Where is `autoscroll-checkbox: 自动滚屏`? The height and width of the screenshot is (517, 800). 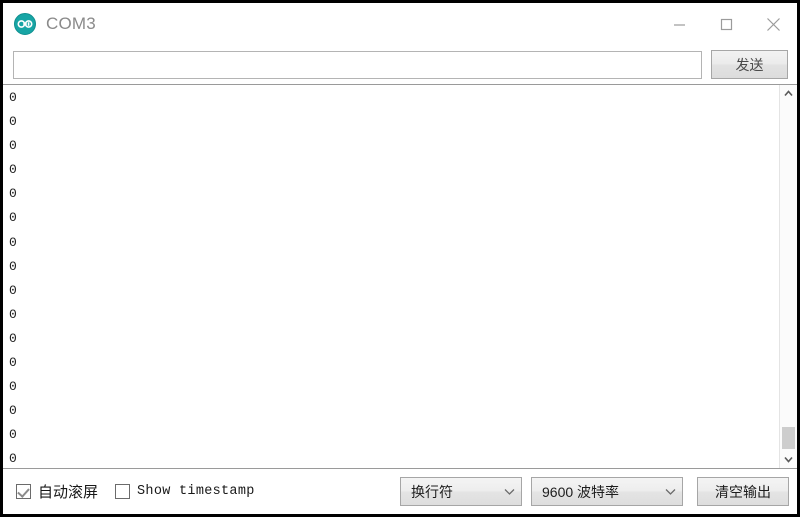 autoscroll-checkbox: 自动滚屏 is located at coordinates (57, 491).